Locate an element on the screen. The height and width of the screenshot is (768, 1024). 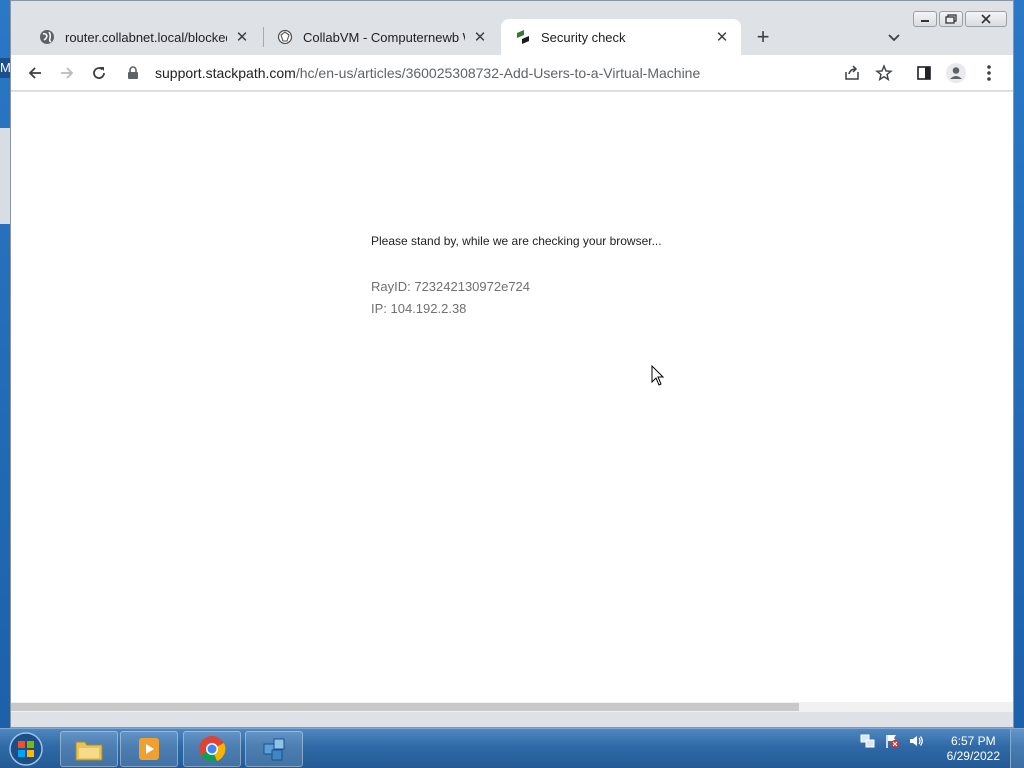
action-center-flag-icon is located at coordinates (892, 741).